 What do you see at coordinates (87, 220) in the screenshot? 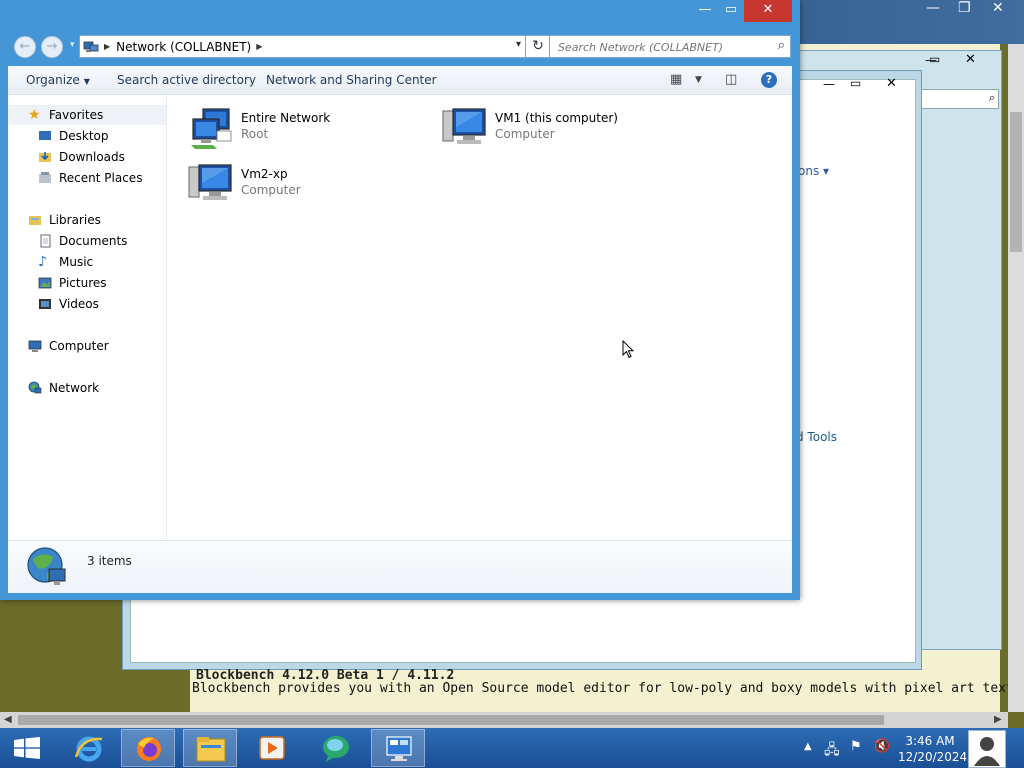
I see `sidebar-item-libraries: Libraries` at bounding box center [87, 220].